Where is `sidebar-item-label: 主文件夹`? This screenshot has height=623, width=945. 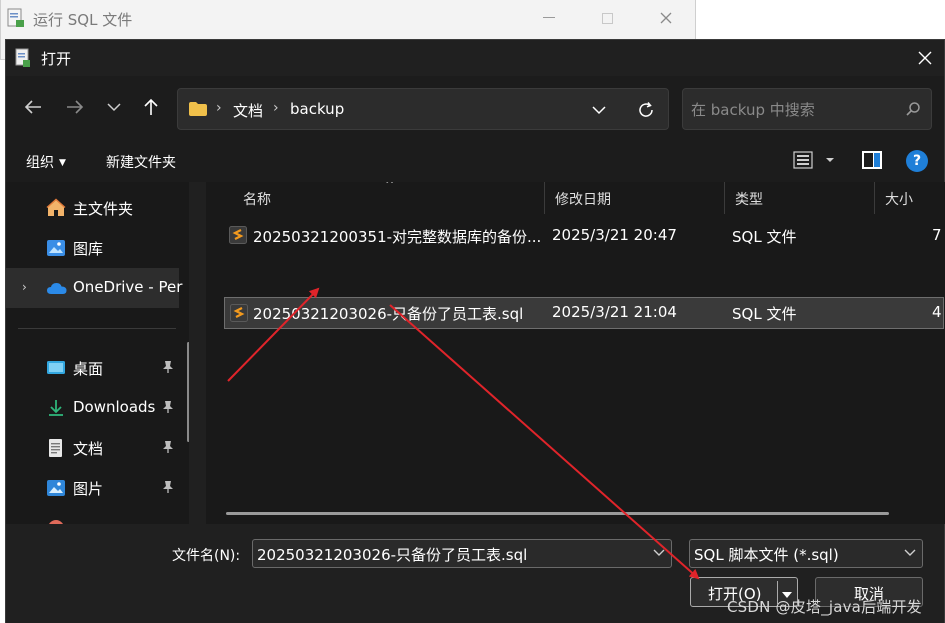 sidebar-item-label: 主文件夹 is located at coordinates (103, 209).